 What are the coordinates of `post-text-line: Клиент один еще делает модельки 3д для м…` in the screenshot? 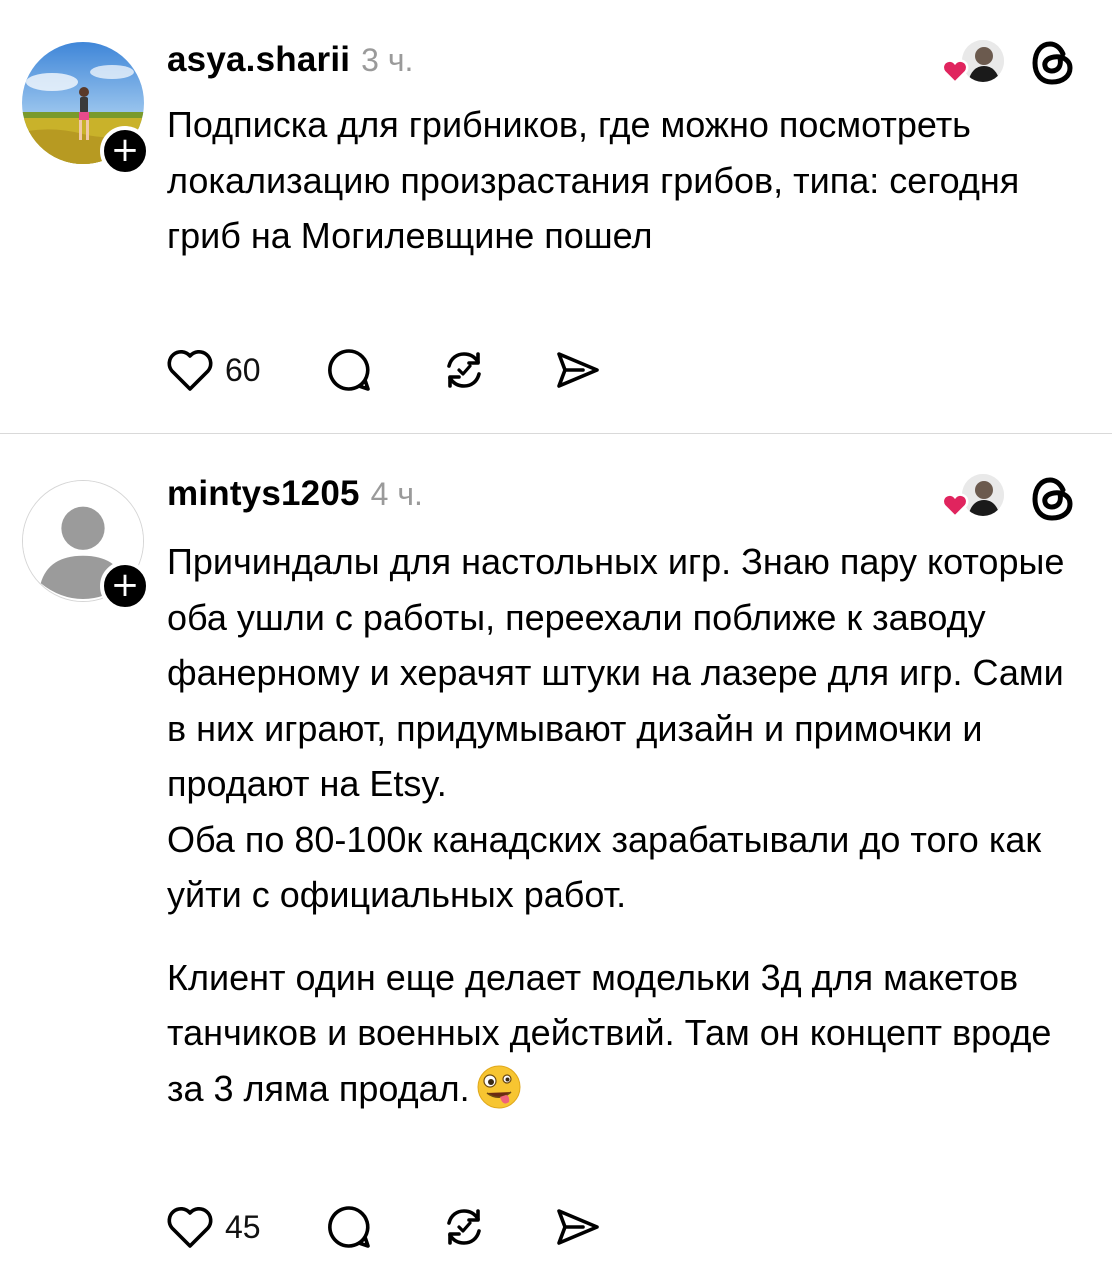 It's located at (609, 1032).